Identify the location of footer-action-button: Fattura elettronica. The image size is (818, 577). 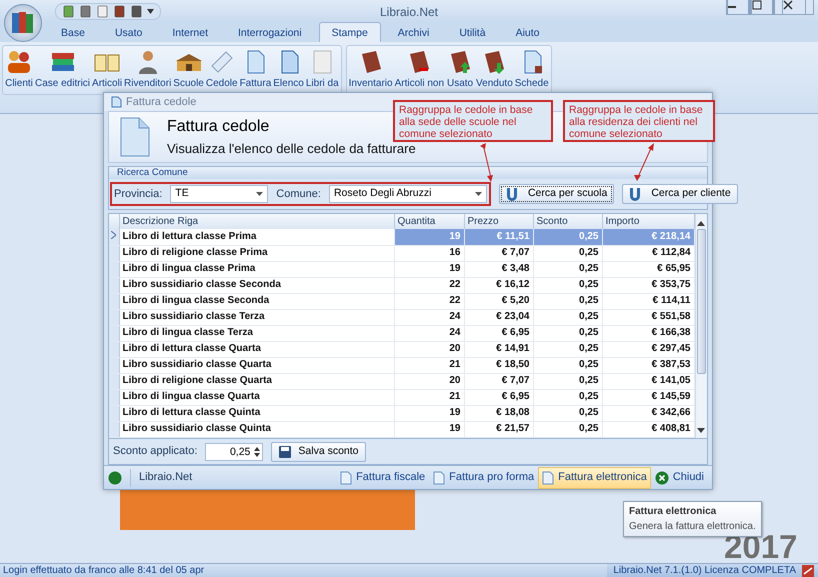
(594, 477).